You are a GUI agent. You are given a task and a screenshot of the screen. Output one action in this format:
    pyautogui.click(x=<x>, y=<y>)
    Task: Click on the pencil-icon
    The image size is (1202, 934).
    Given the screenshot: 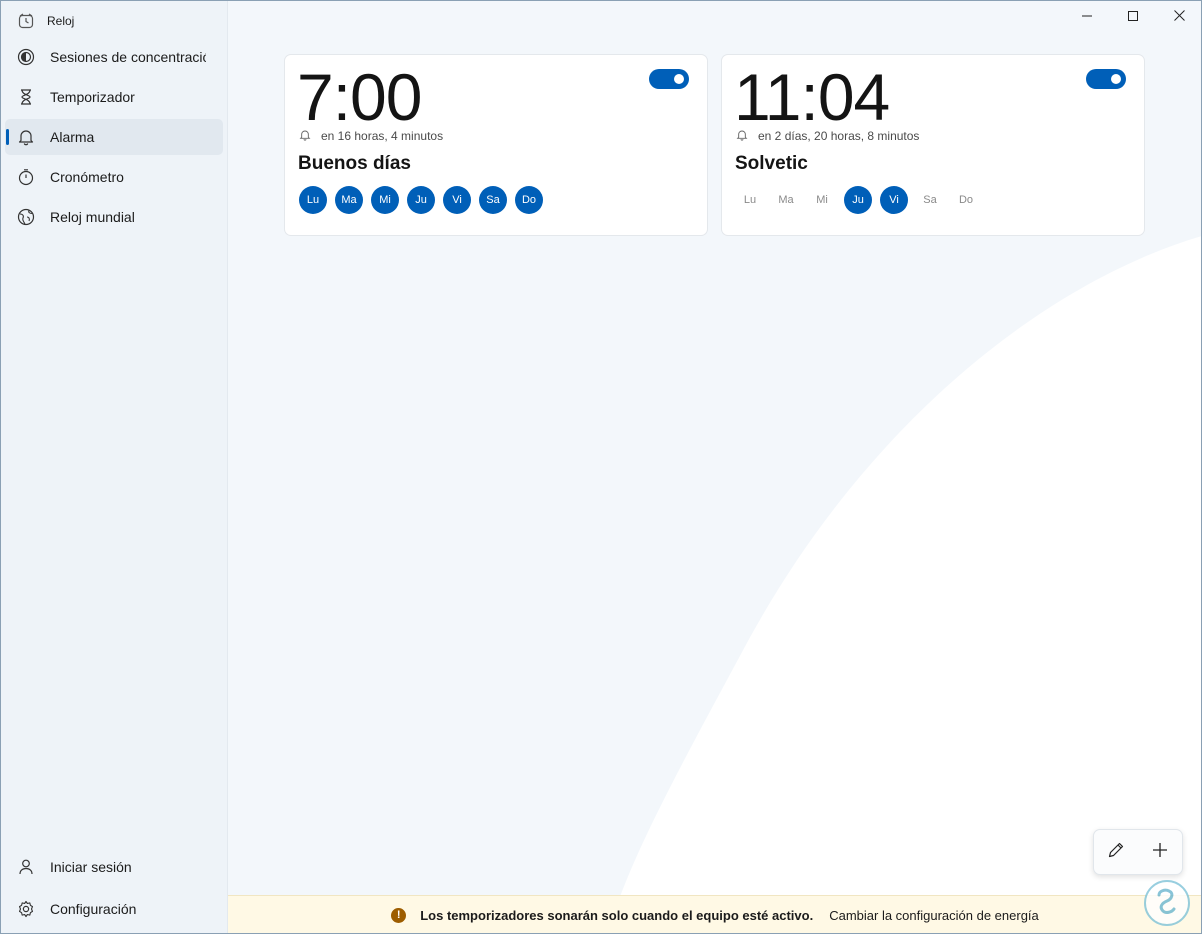 What is the action you would take?
    pyautogui.click(x=1116, y=852)
    